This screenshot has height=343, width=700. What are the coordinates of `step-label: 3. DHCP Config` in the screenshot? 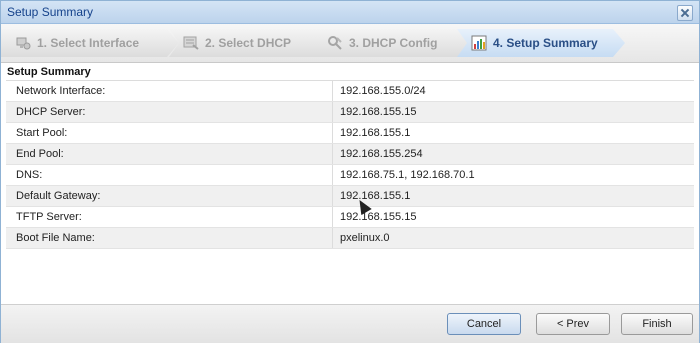 It's located at (393, 43).